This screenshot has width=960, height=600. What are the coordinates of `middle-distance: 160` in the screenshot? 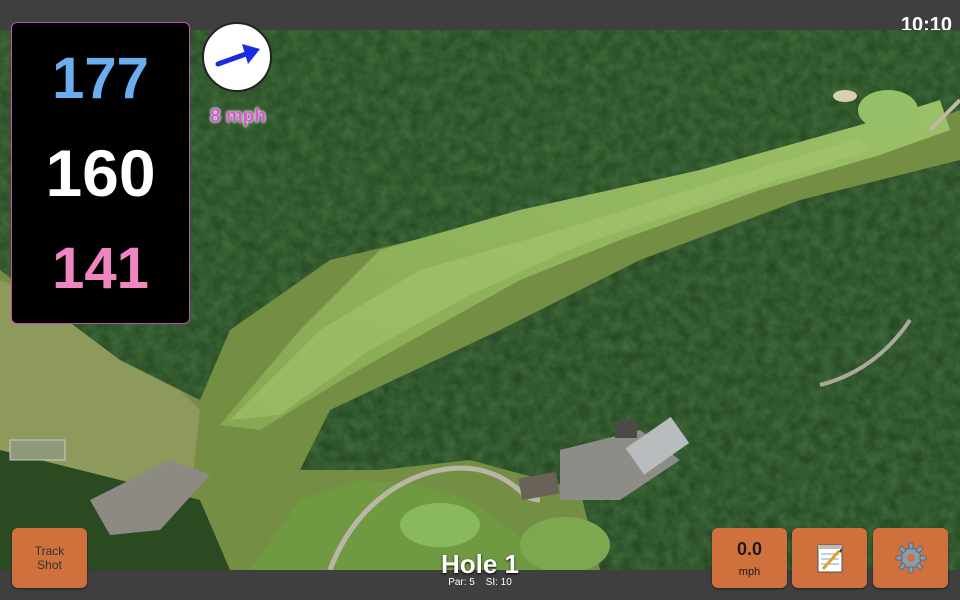 It's located at (100, 173).